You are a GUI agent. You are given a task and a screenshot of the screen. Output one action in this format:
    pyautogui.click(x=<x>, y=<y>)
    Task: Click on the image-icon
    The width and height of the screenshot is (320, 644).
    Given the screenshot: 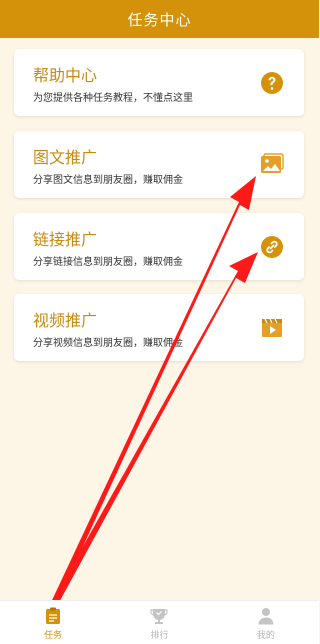 What is the action you would take?
    pyautogui.click(x=272, y=165)
    